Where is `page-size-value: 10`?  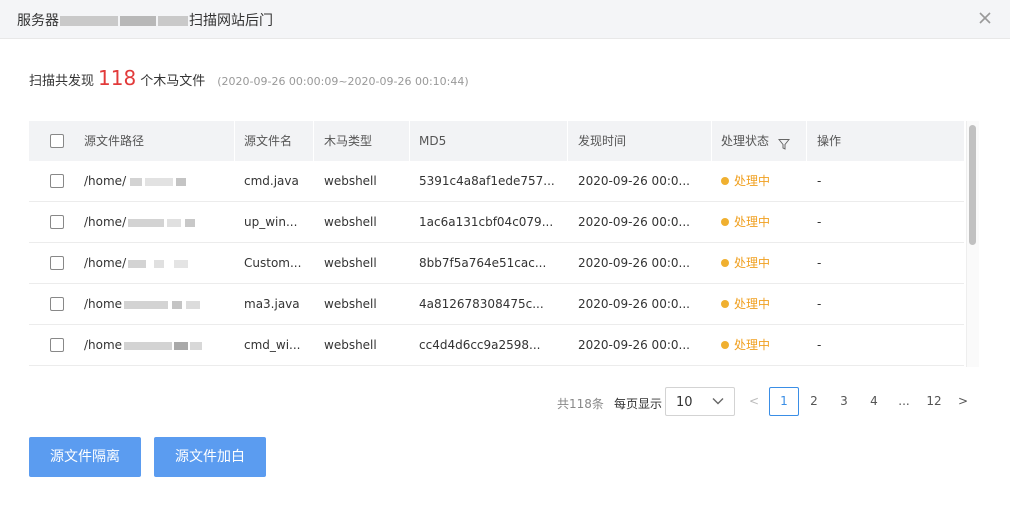 page-size-value: 10 is located at coordinates (684, 402).